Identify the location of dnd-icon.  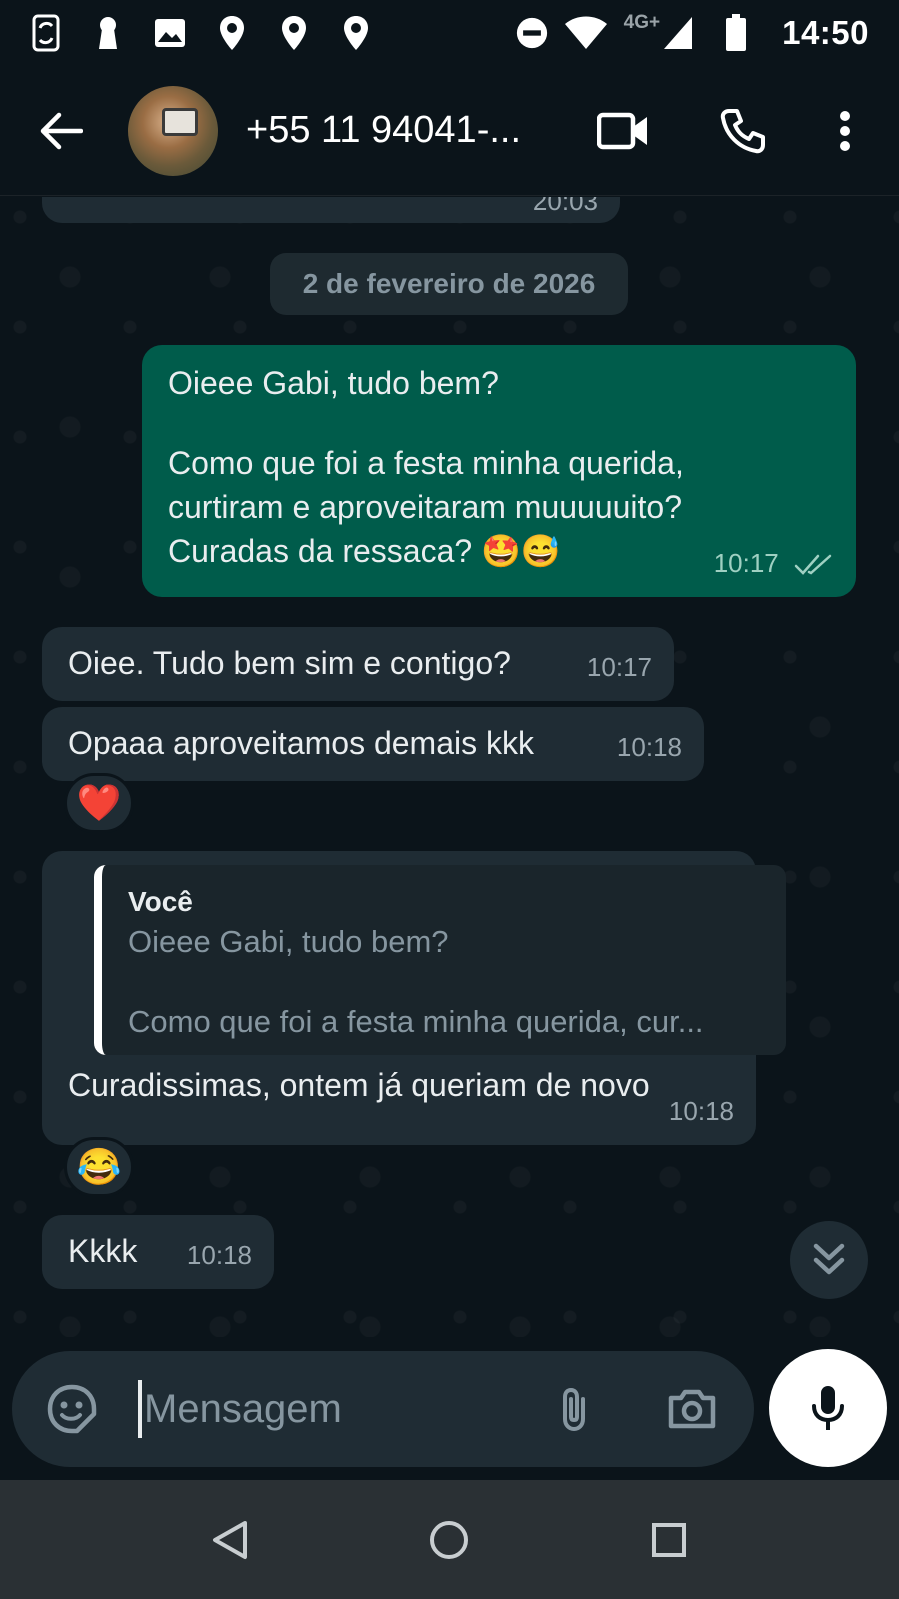
(532, 33).